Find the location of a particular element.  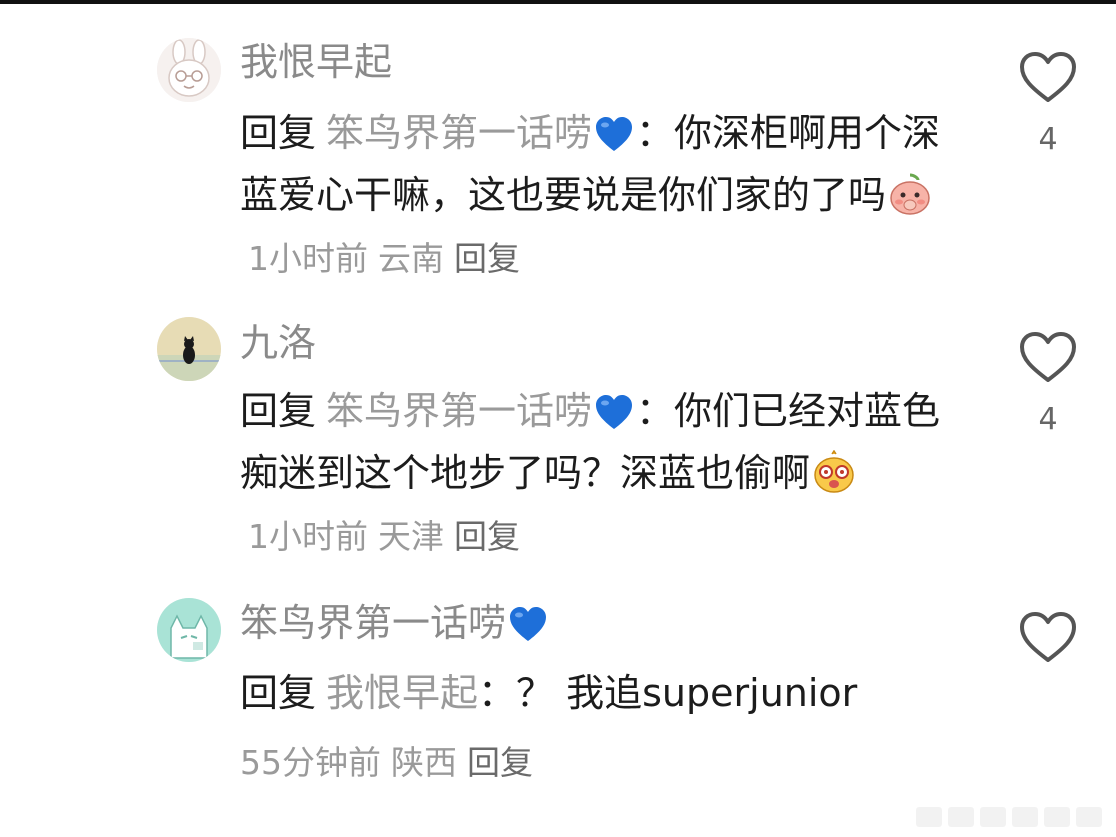

comment-location: 云南 is located at coordinates (411, 258).